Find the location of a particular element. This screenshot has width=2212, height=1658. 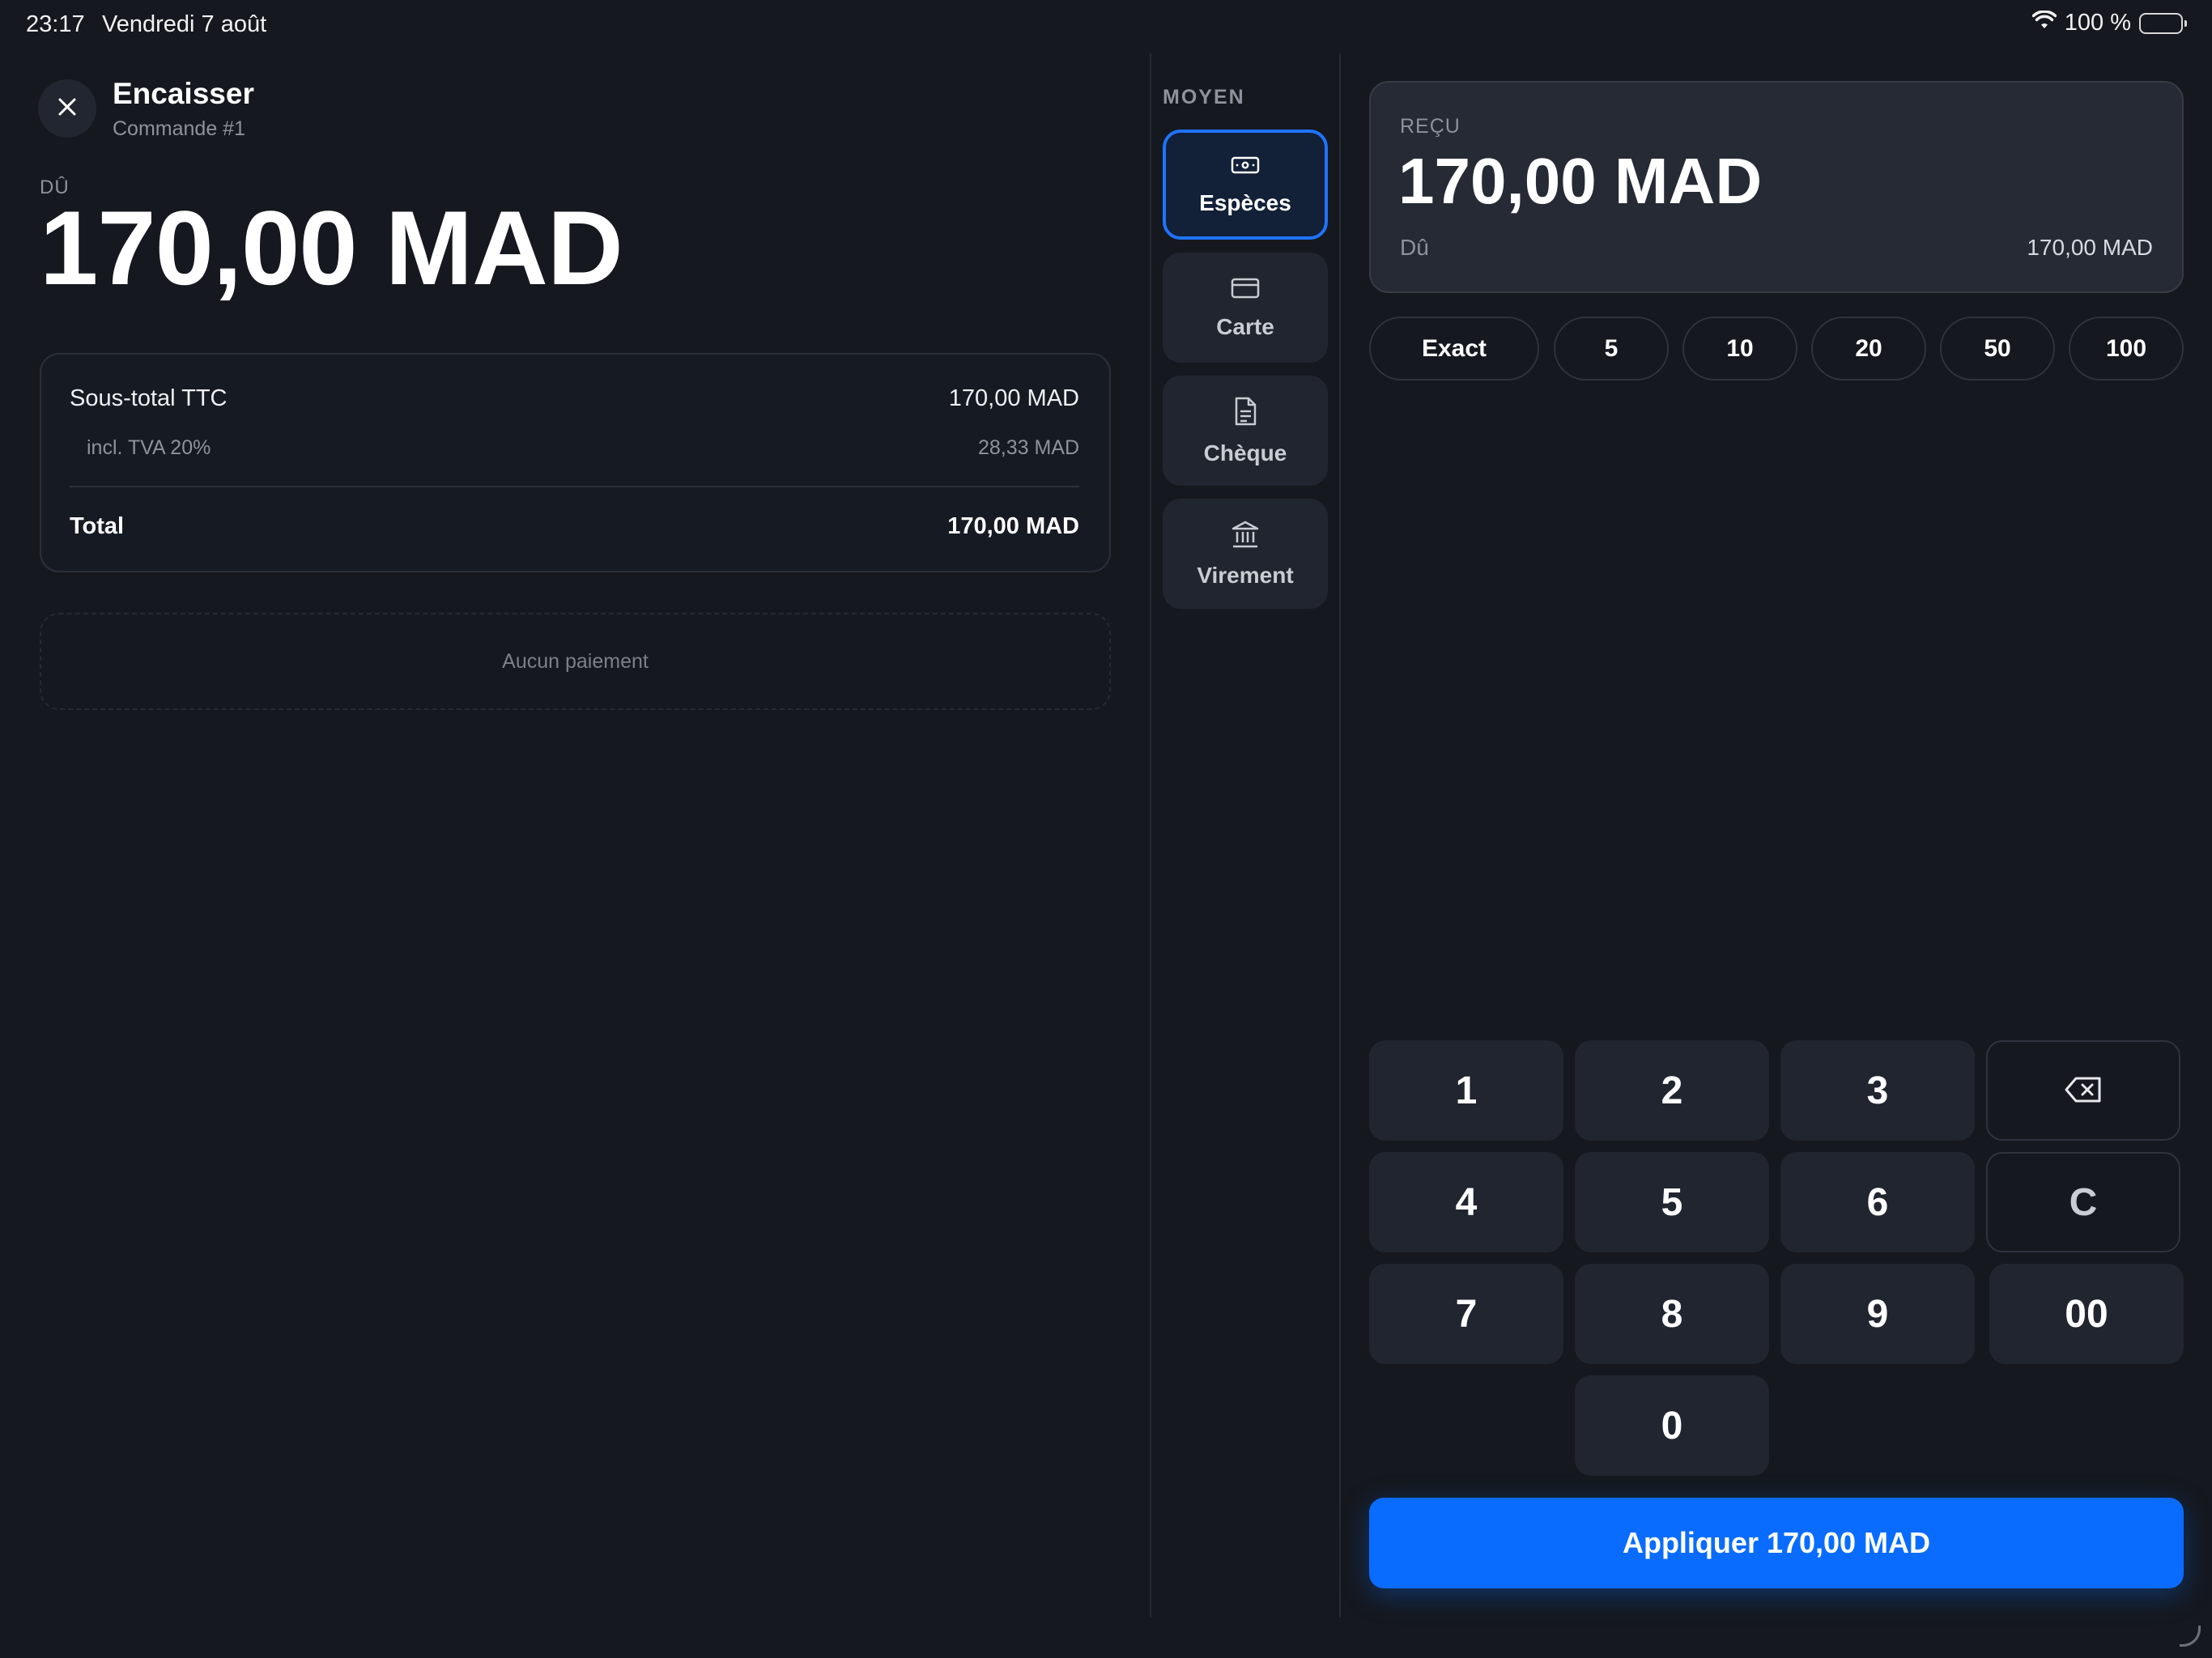

tax-value: 28,33 MAD is located at coordinates (1028, 447).